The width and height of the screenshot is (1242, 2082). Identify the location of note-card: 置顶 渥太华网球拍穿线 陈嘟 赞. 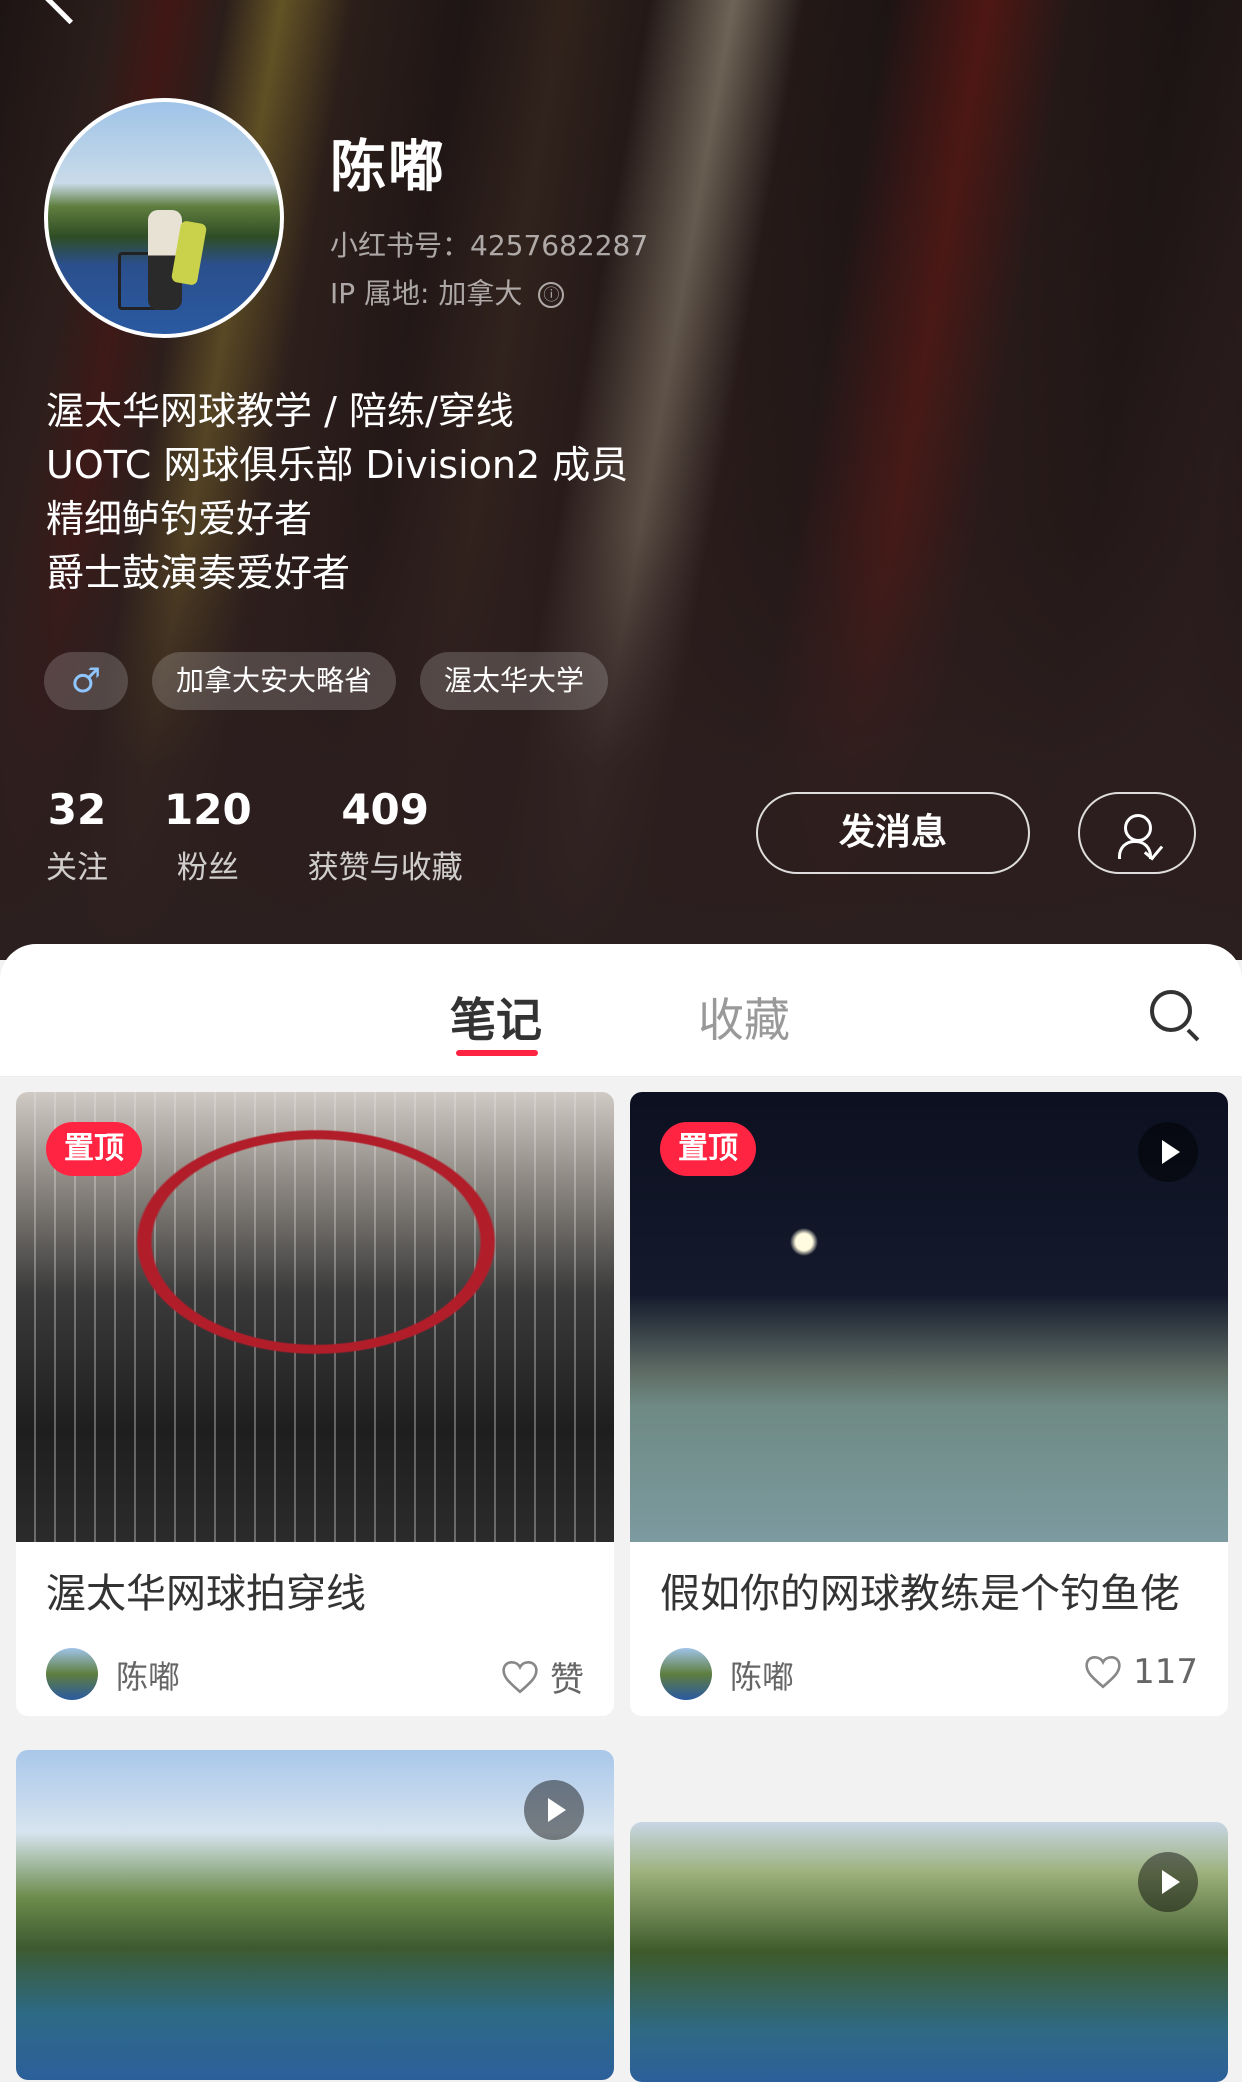
(315, 1404).